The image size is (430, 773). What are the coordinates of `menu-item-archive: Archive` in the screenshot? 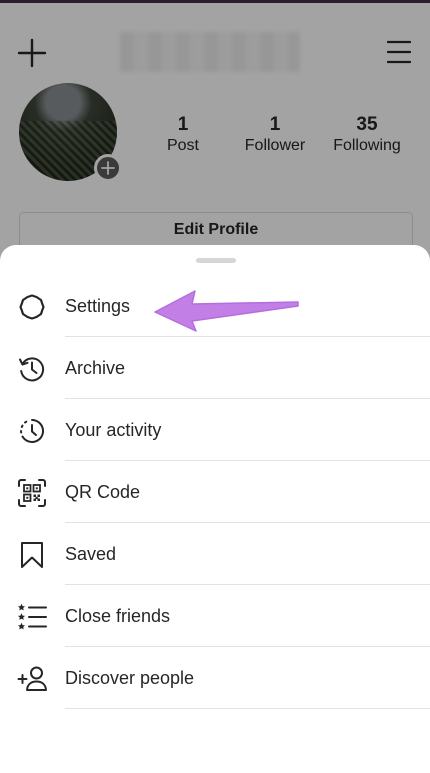 It's located at (215, 368).